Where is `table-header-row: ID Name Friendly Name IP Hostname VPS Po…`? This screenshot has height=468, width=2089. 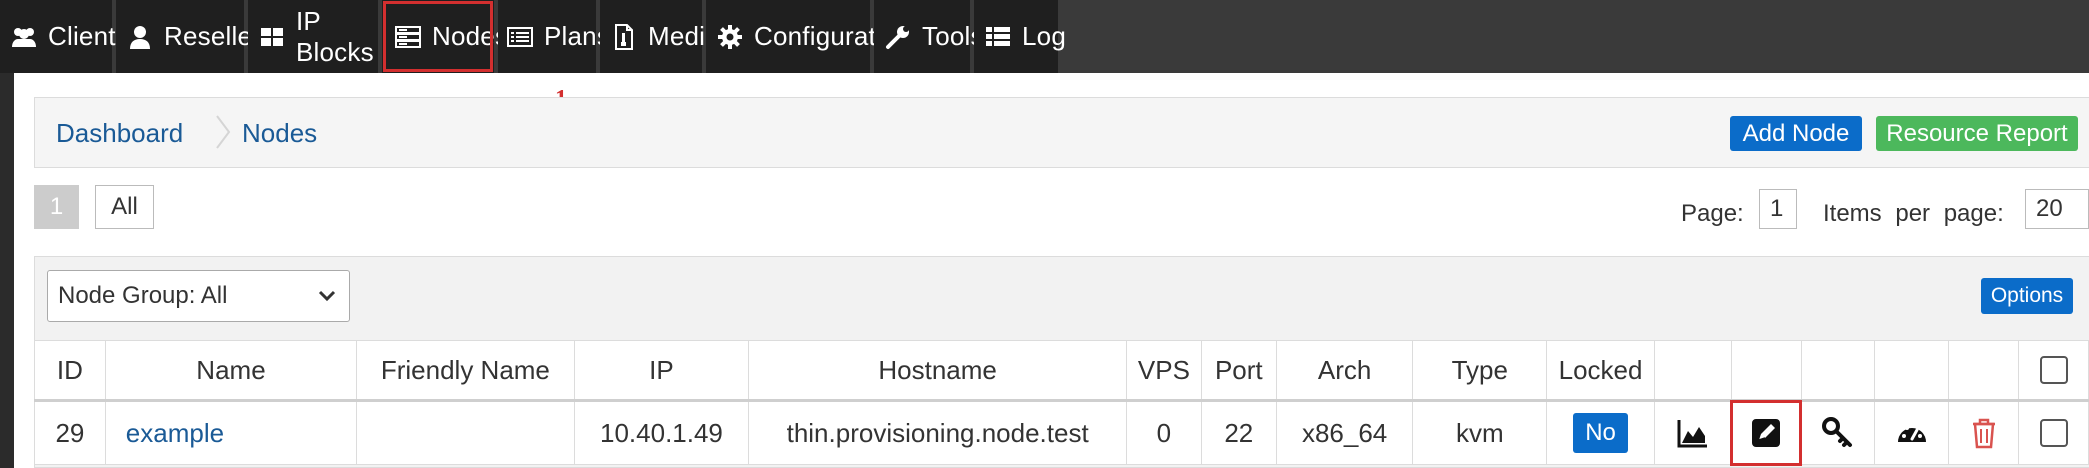 table-header-row: ID Name Friendly Name IP Hostname VPS Po… is located at coordinates (1061, 370).